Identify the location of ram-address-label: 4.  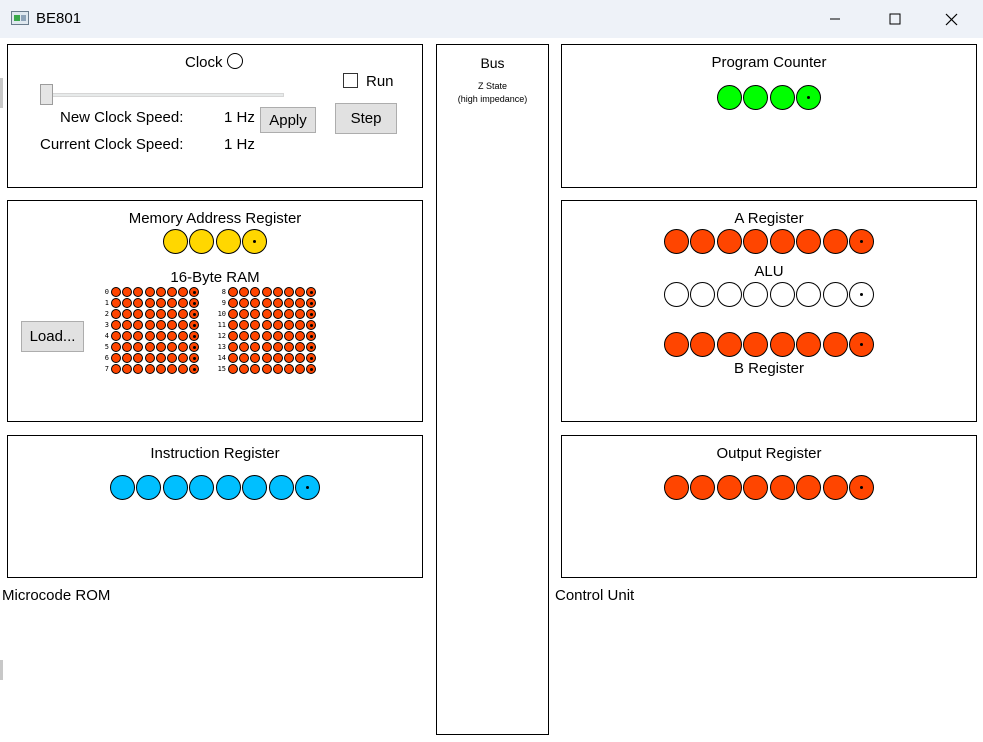
(106, 336).